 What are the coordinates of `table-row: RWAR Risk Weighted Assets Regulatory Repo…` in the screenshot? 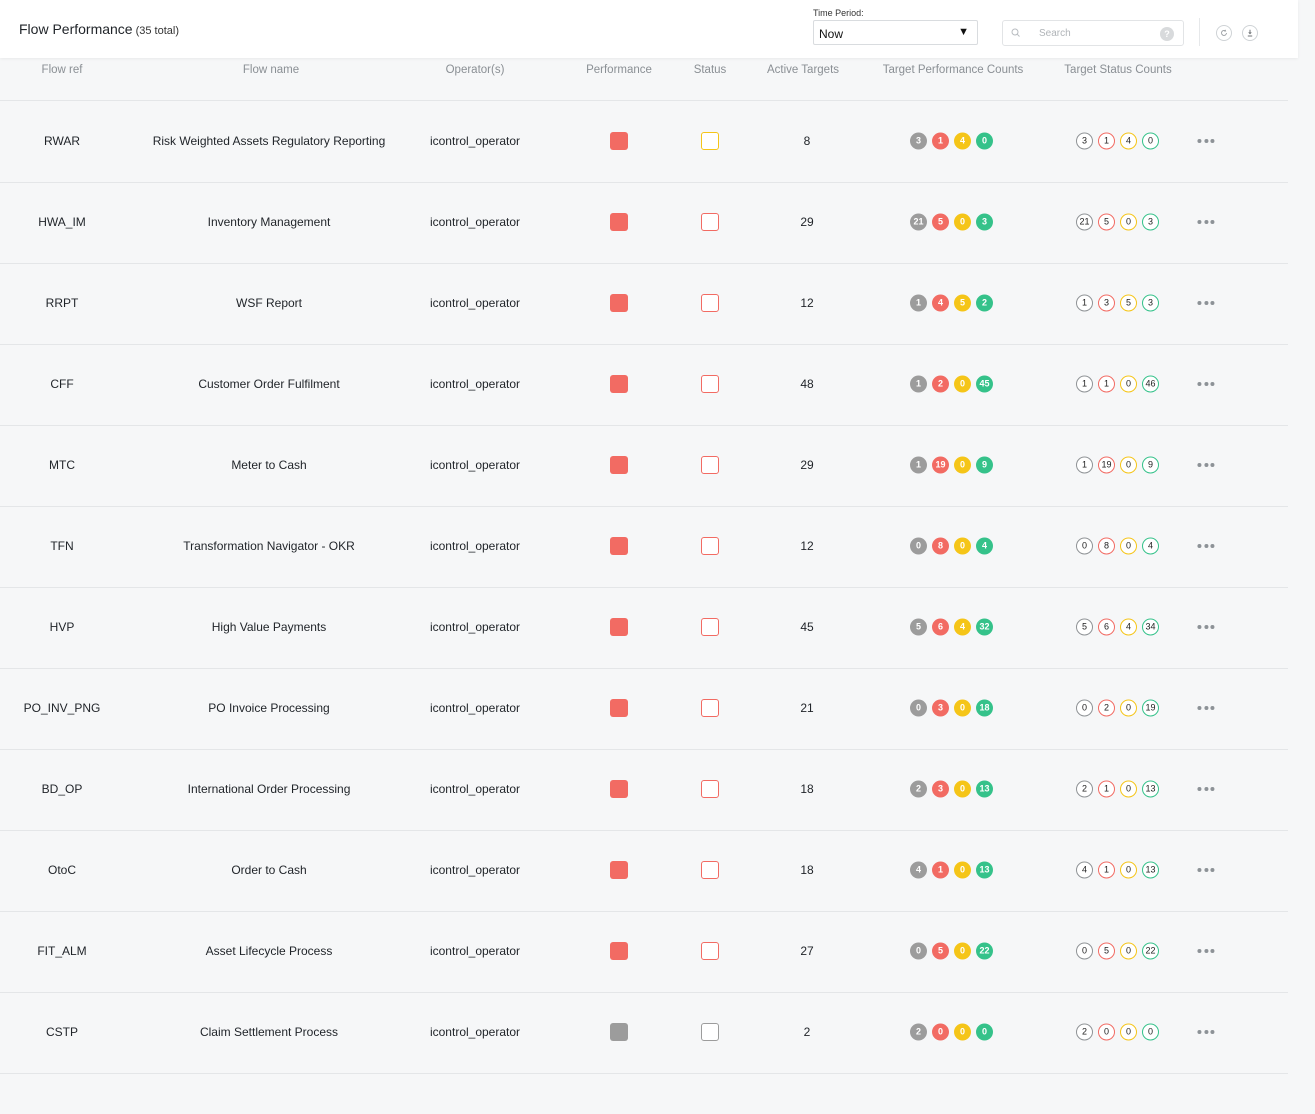 It's located at (644, 142).